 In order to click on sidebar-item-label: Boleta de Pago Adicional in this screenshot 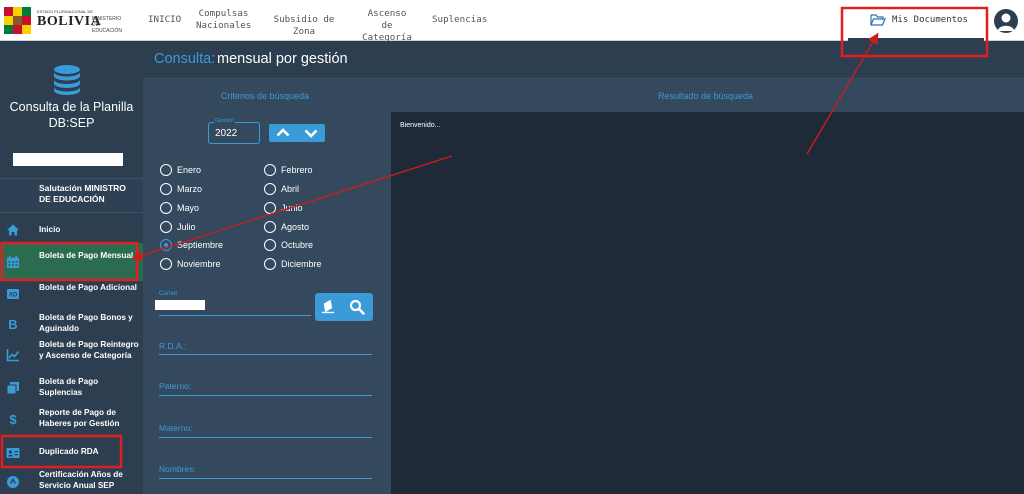, I will do `click(88, 287)`.